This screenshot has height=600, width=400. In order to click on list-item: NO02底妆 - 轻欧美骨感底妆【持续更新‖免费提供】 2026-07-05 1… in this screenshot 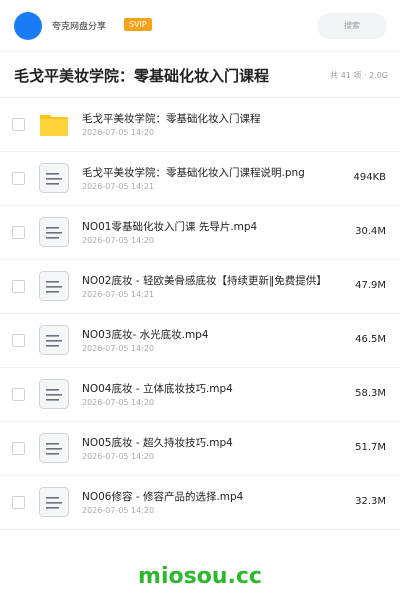, I will do `click(200, 287)`.